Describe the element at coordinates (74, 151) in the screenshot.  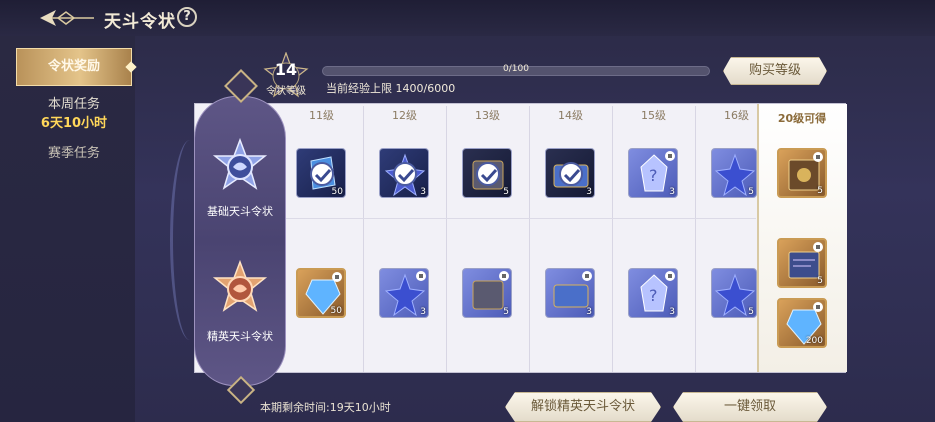
I see `tab-season-tasks: 赛季任务` at that location.